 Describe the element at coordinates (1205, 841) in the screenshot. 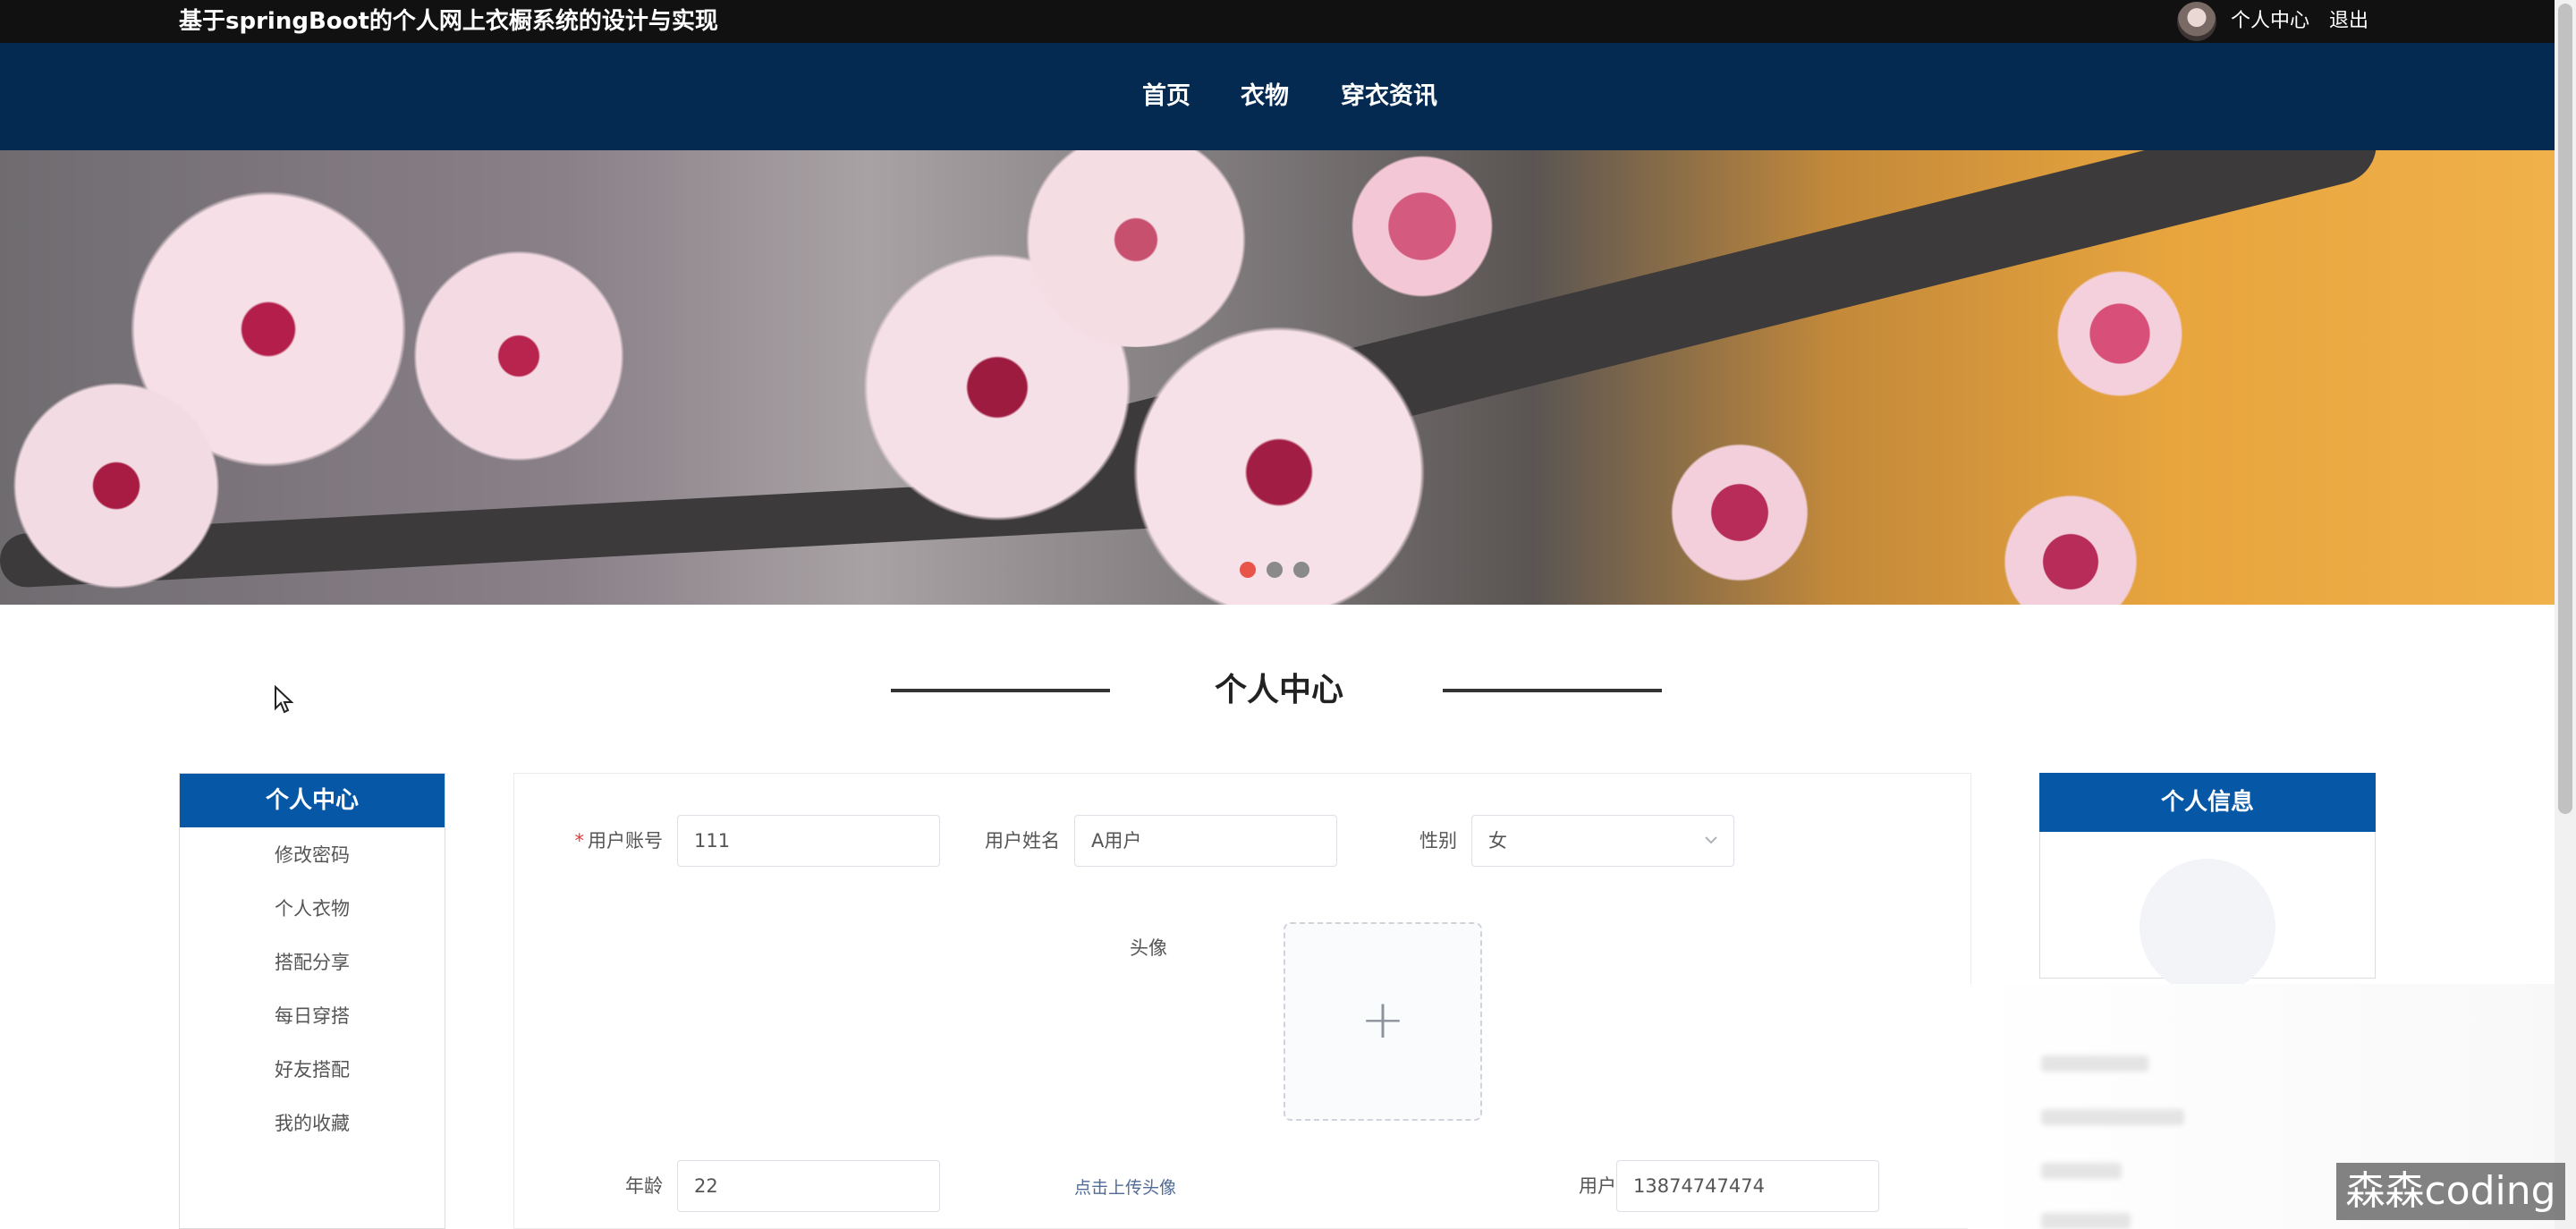

I see `name-input: A用户` at that location.